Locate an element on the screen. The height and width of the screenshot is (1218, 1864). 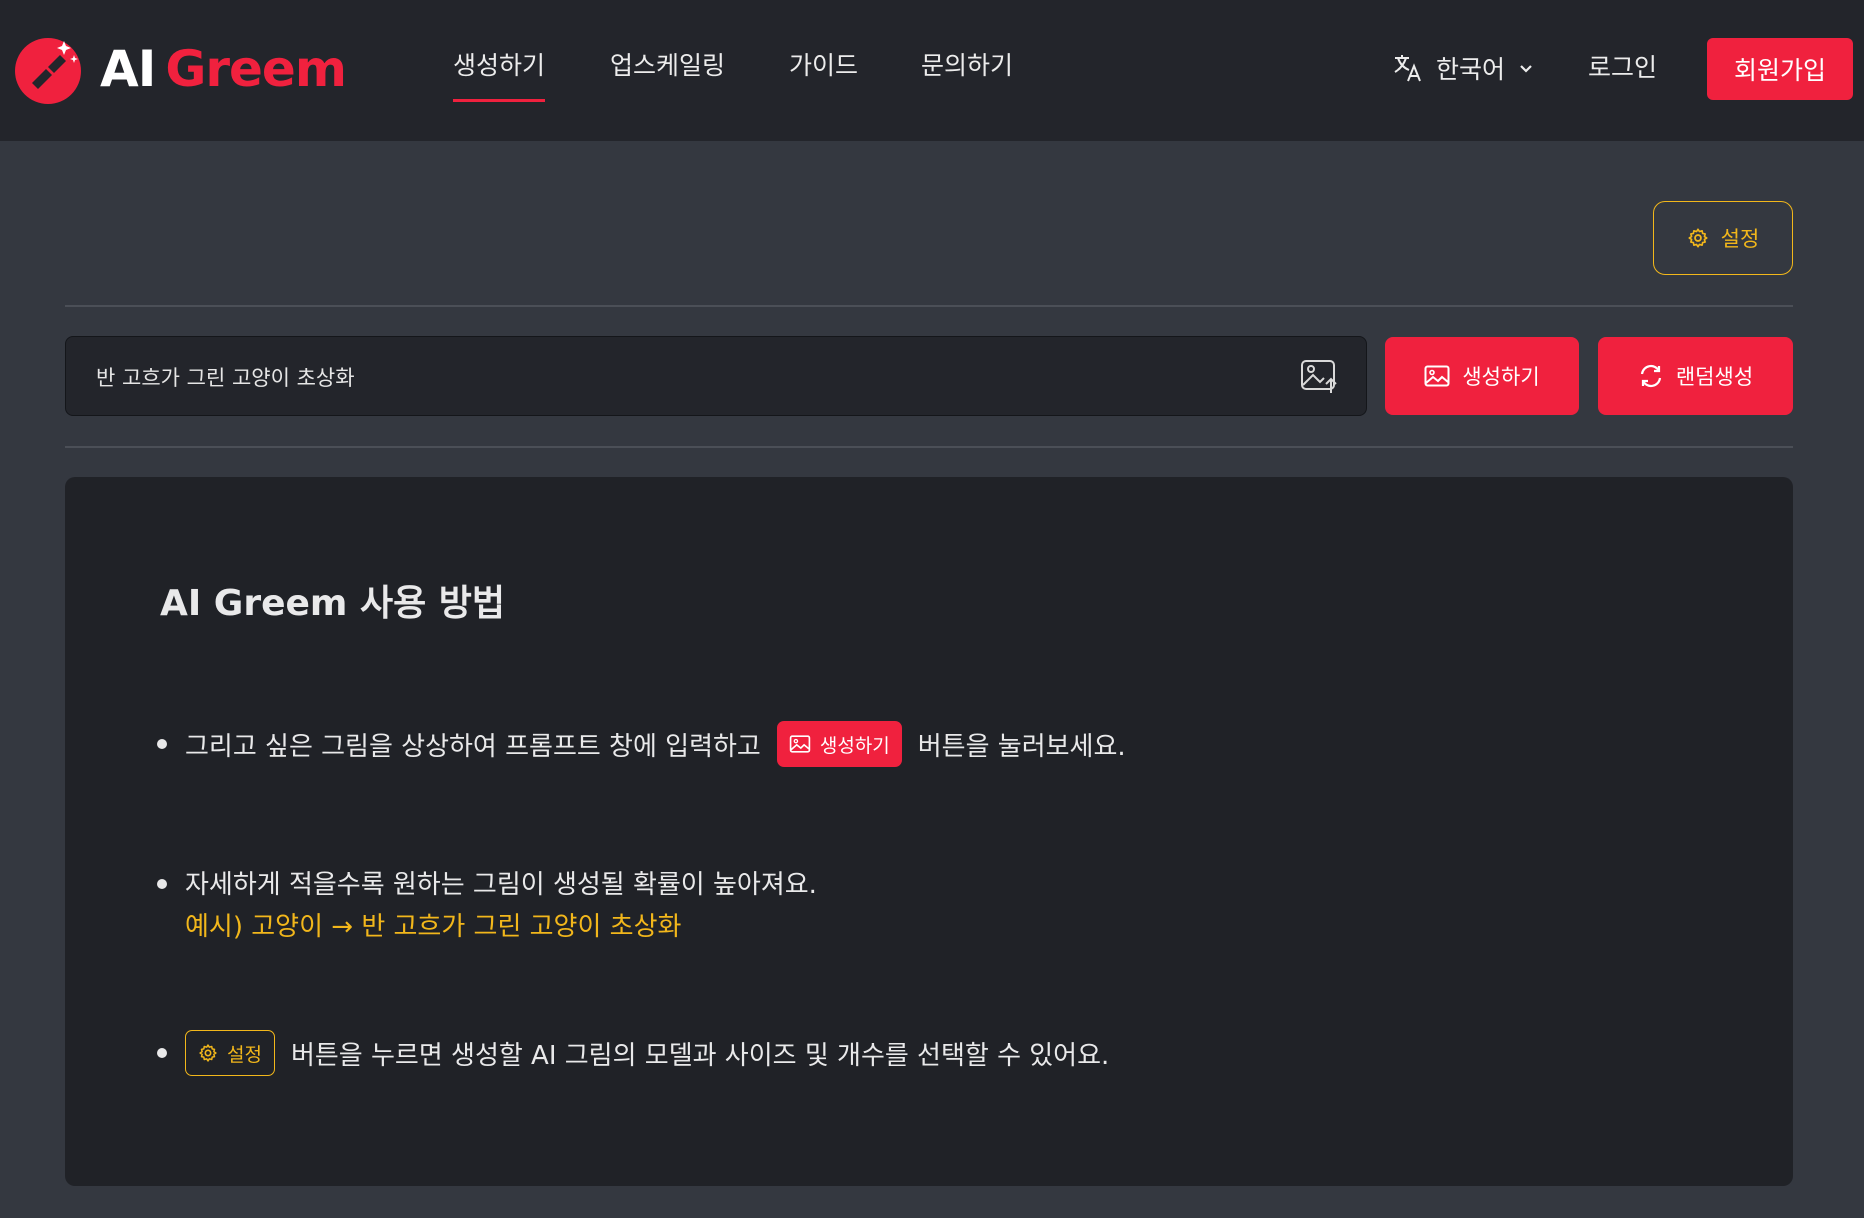
nav-upscaling: 업스케일링 is located at coordinates (667, 66).